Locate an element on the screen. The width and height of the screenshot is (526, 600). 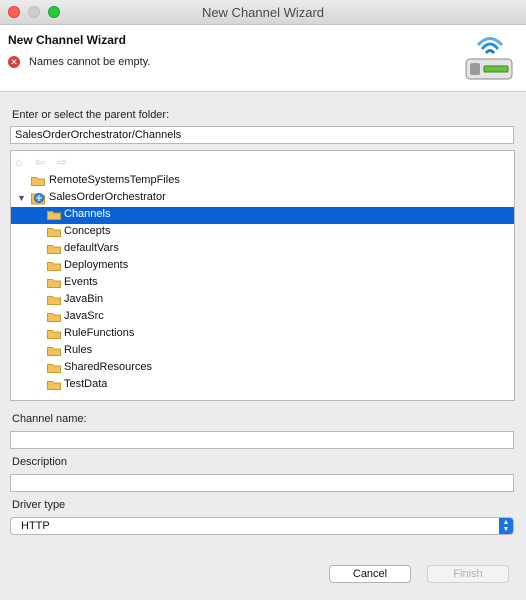
driver-type-select: HTTP ▲ ▼ is located at coordinates (262, 526).